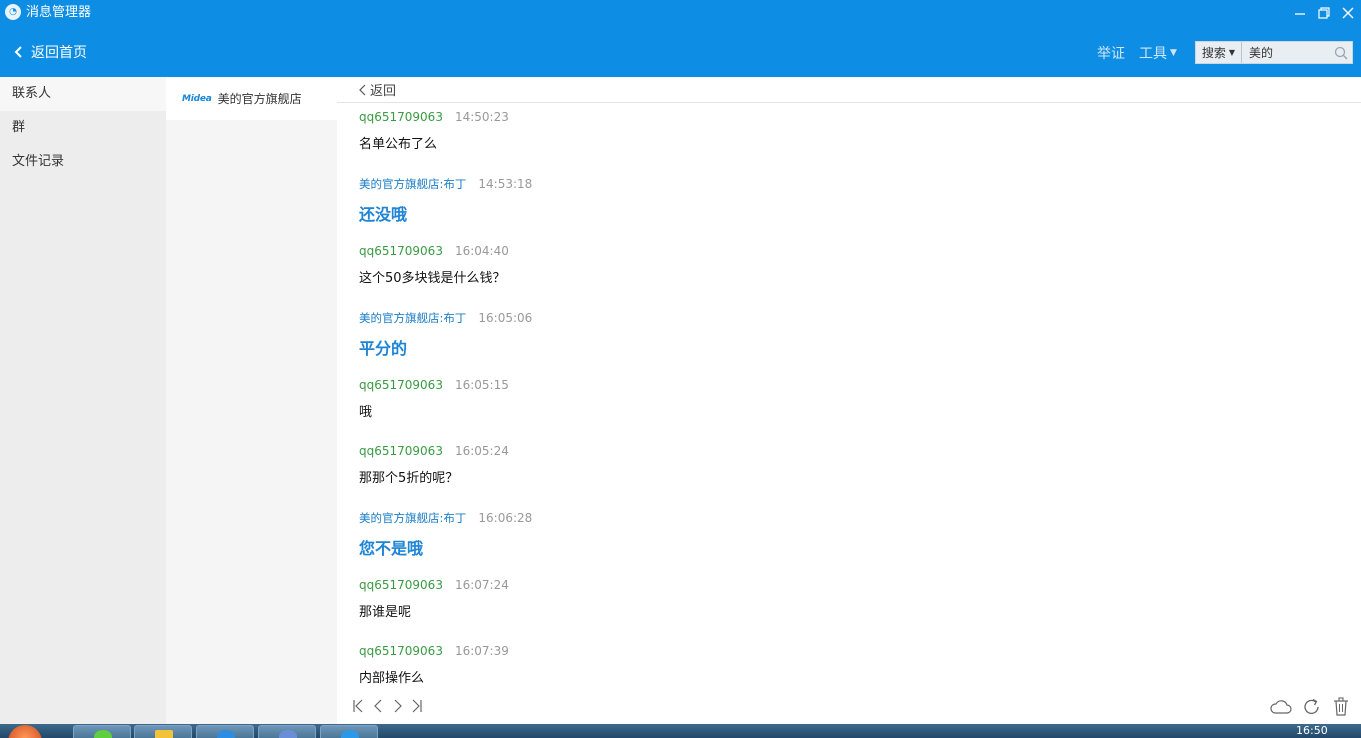  Describe the element at coordinates (385, 612) in the screenshot. I see `message-text: 那谁是呢` at that location.